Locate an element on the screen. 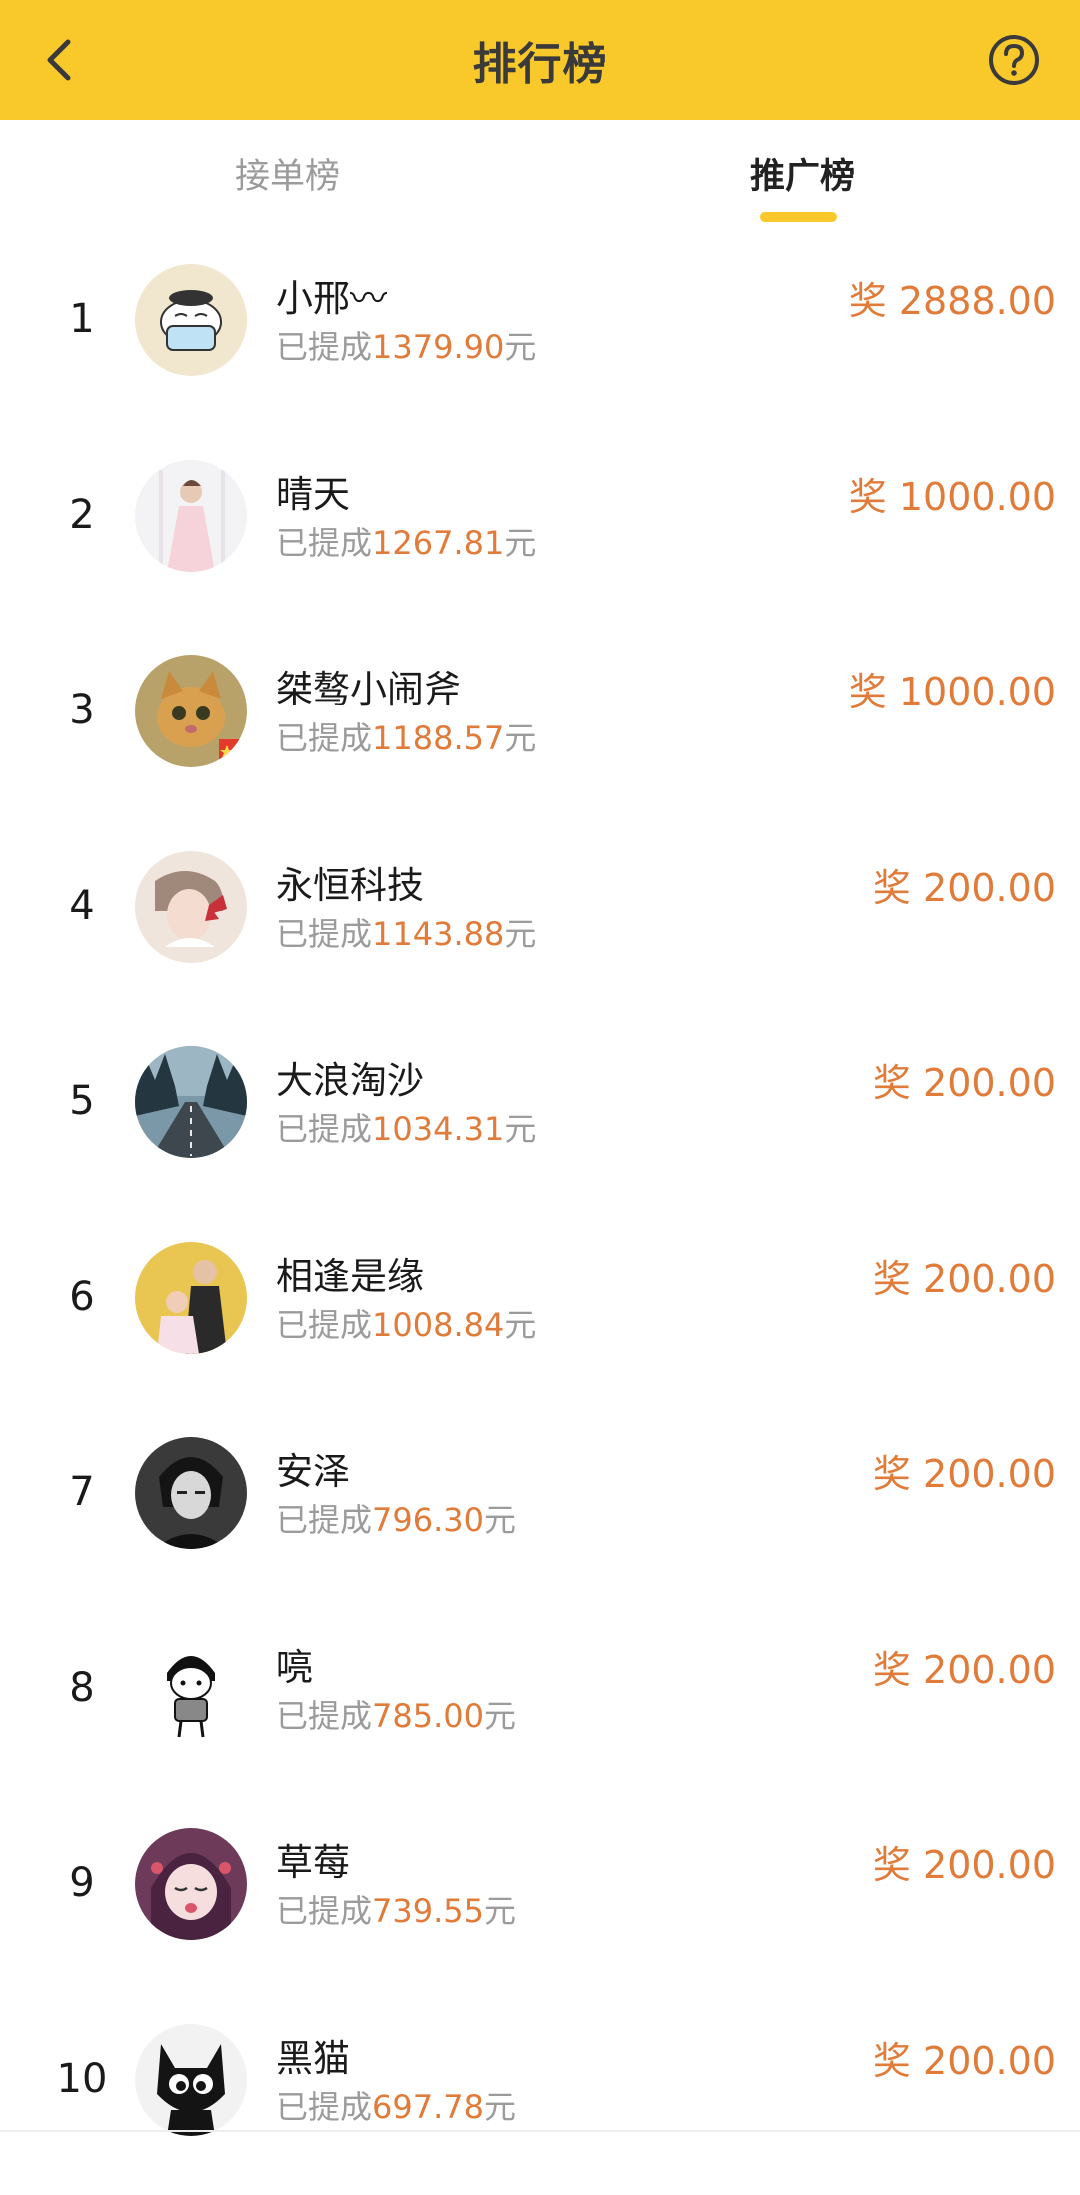 The width and height of the screenshot is (1080, 2195). help-button is located at coordinates (1014, 60).